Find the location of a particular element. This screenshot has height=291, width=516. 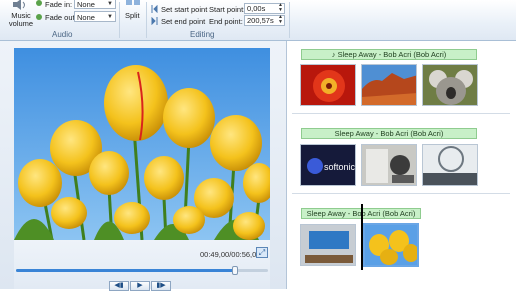

music-volume-label: Music volume is located at coordinates (21, 19).